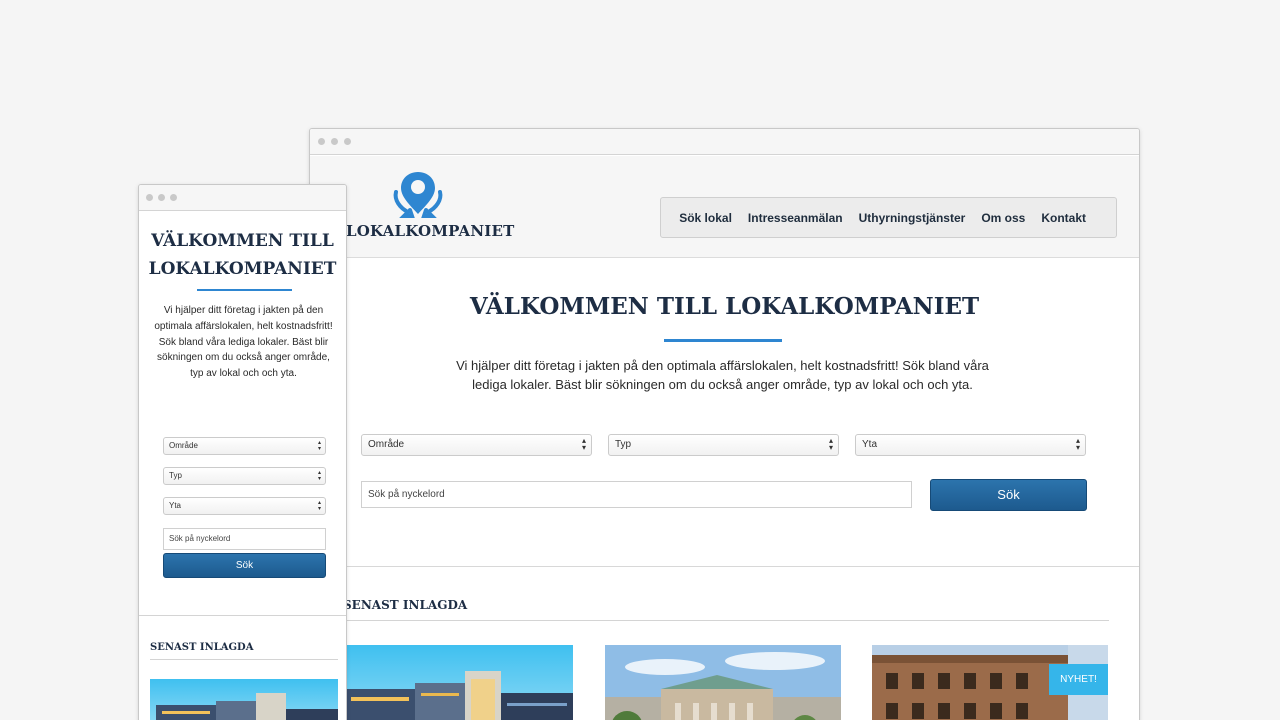 The height and width of the screenshot is (720, 1280). I want to click on listing-card-image: NYHET!, so click(990, 682).